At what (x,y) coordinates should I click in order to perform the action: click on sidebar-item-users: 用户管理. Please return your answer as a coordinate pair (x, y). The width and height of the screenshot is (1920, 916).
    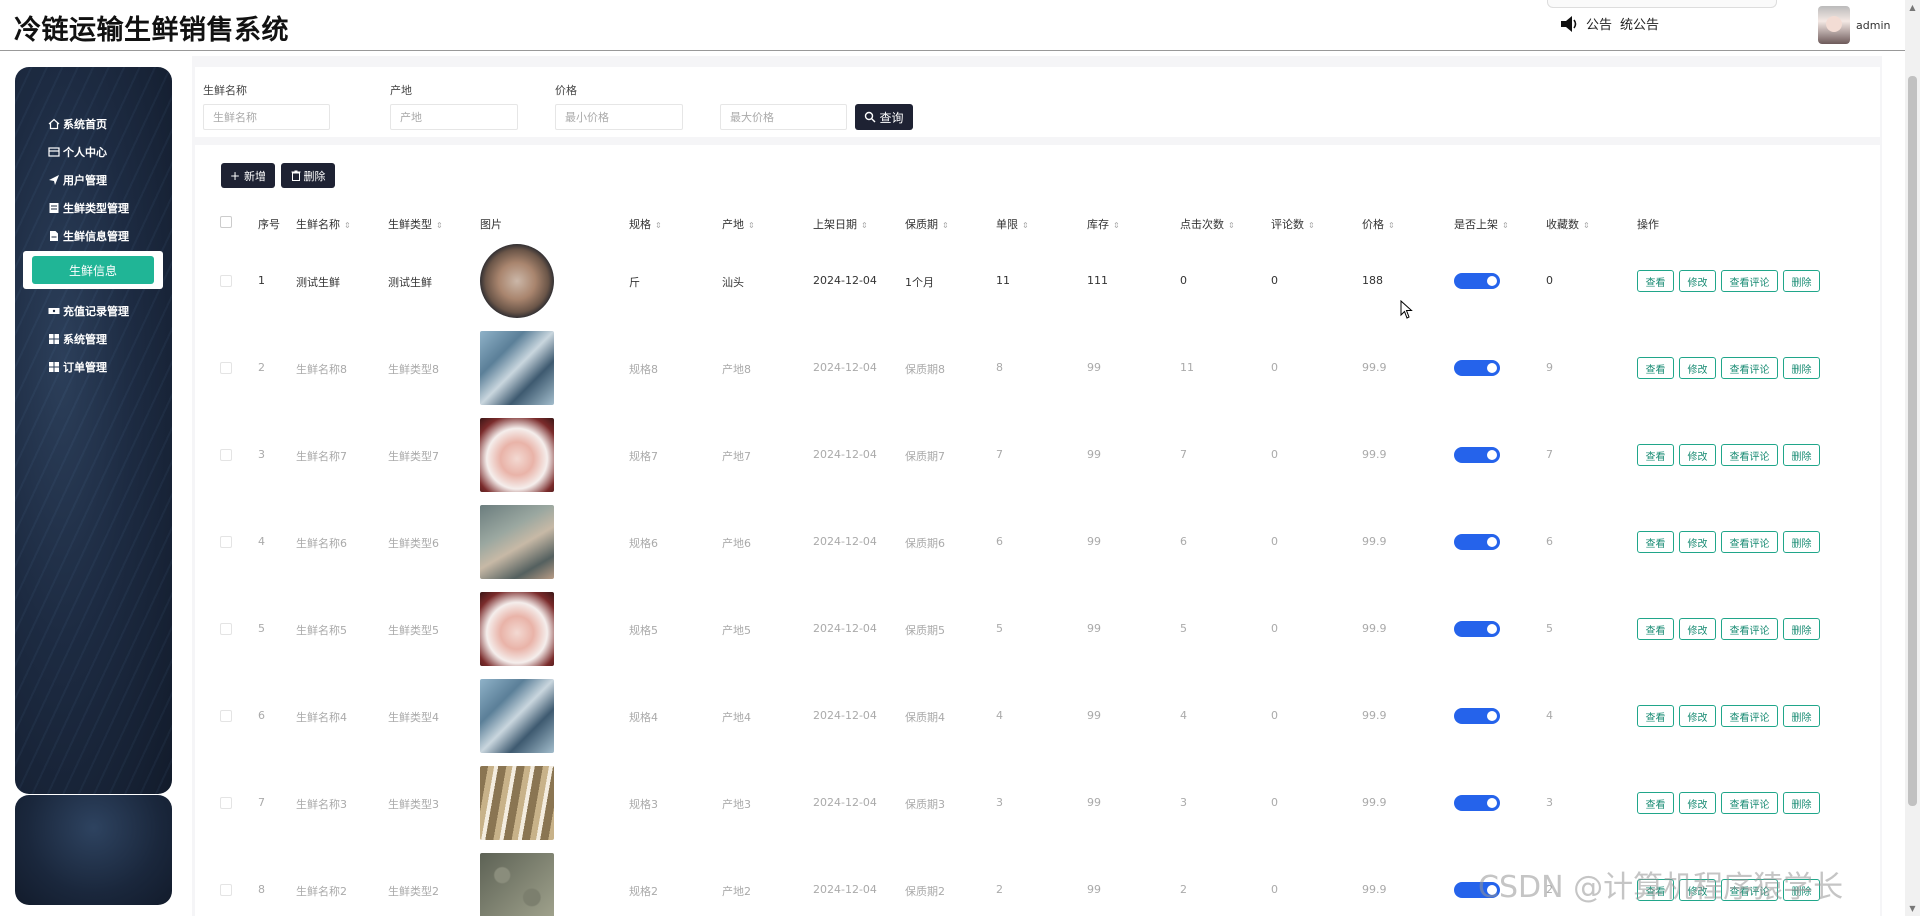
    Looking at the image, I should click on (100, 180).